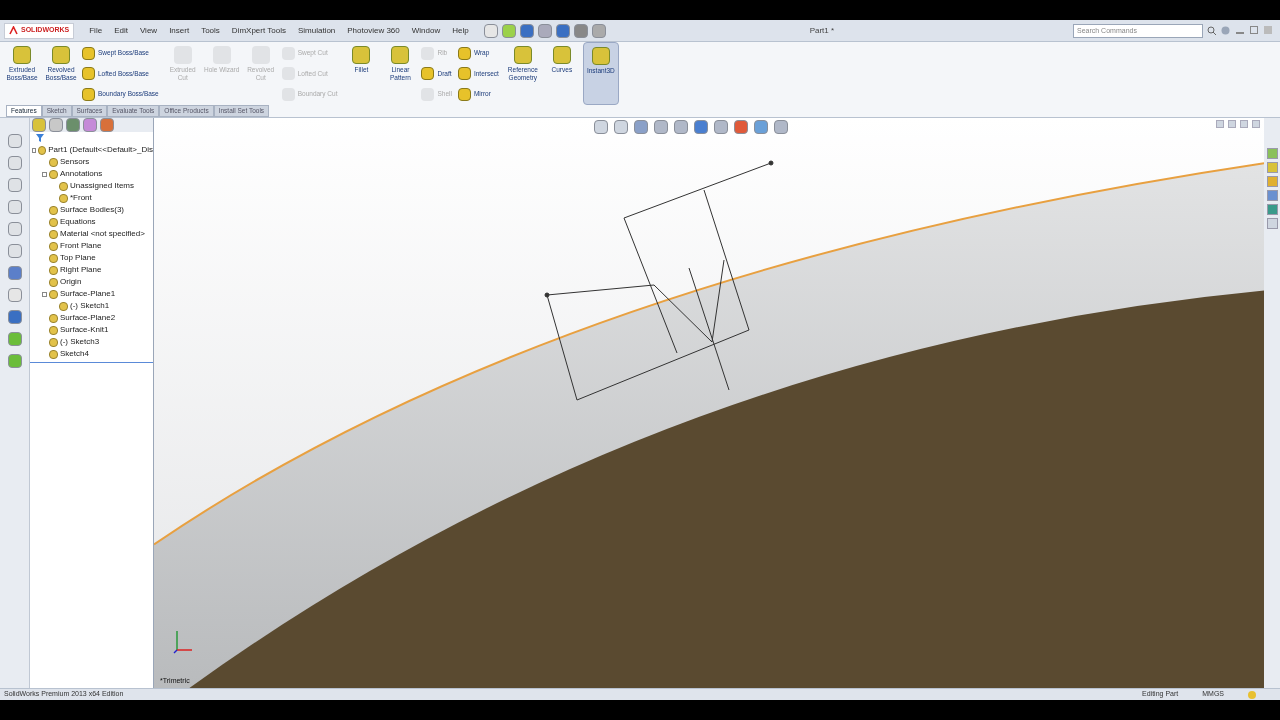  Describe the element at coordinates (96, 30) in the screenshot. I see `menu-item: File` at that location.